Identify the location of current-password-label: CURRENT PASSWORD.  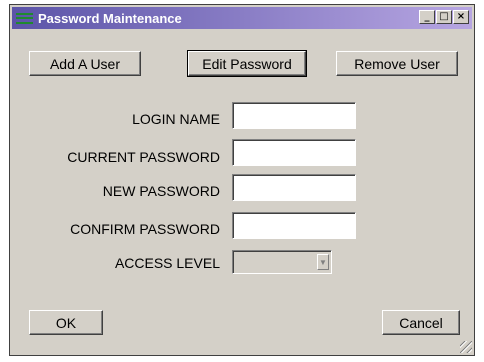
(143, 157).